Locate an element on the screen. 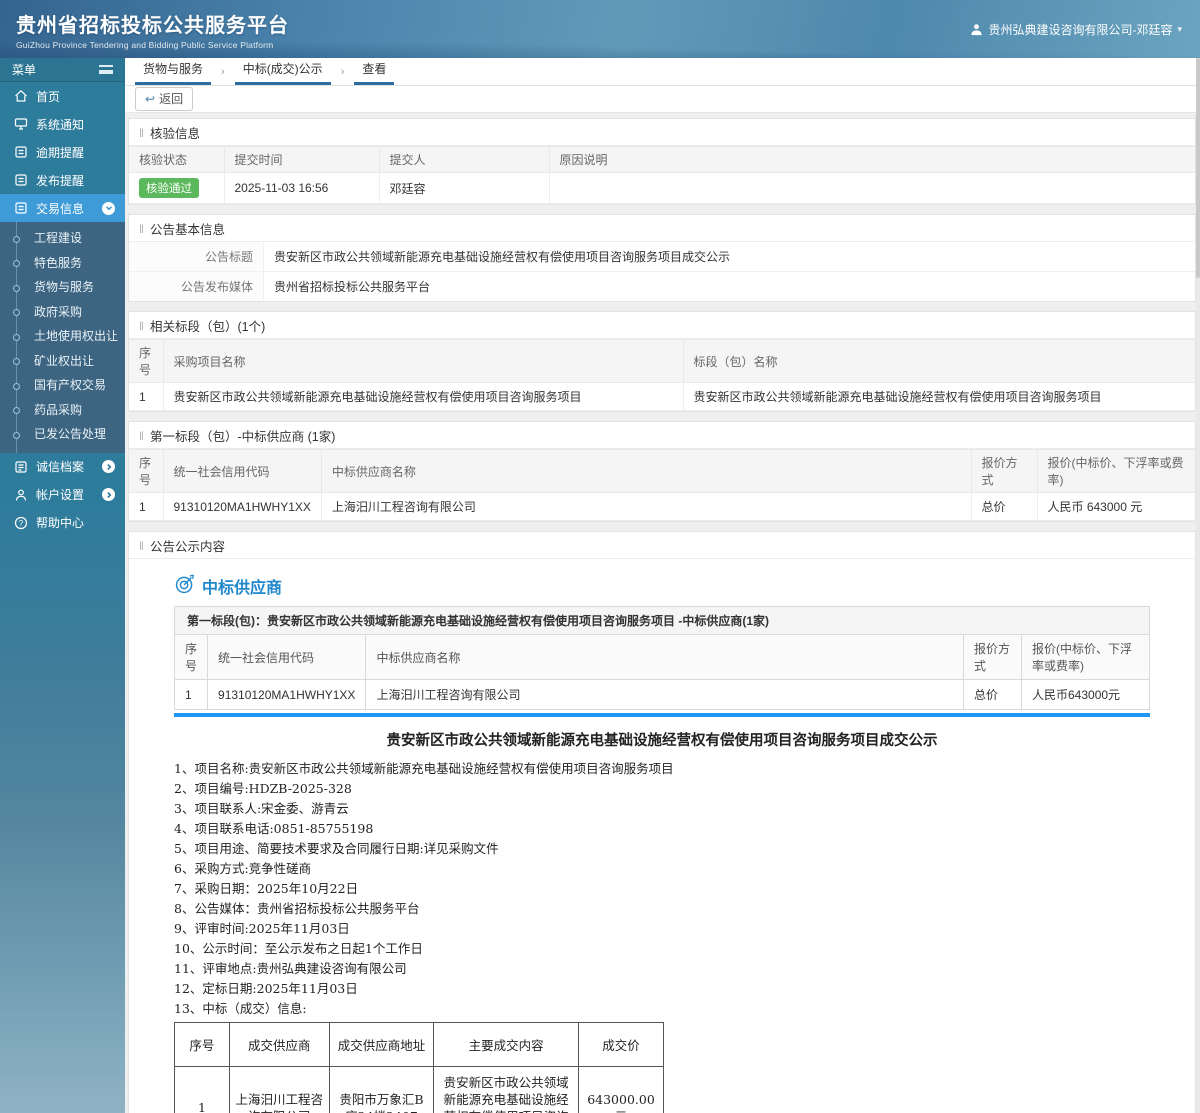  verify-status-cell: 核验通过 is located at coordinates (177, 188).